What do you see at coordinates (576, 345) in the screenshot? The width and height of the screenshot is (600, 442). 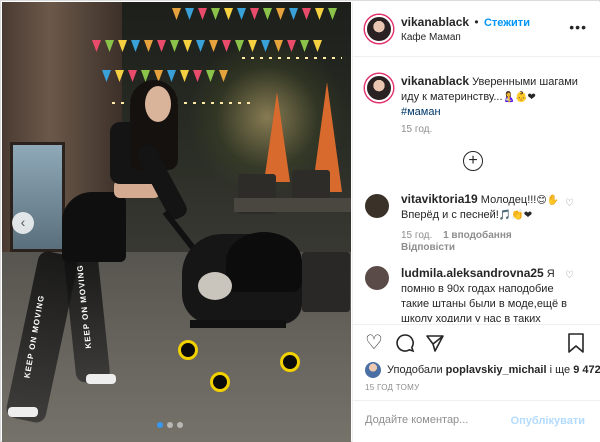 I see `bookmark-icon` at bounding box center [576, 345].